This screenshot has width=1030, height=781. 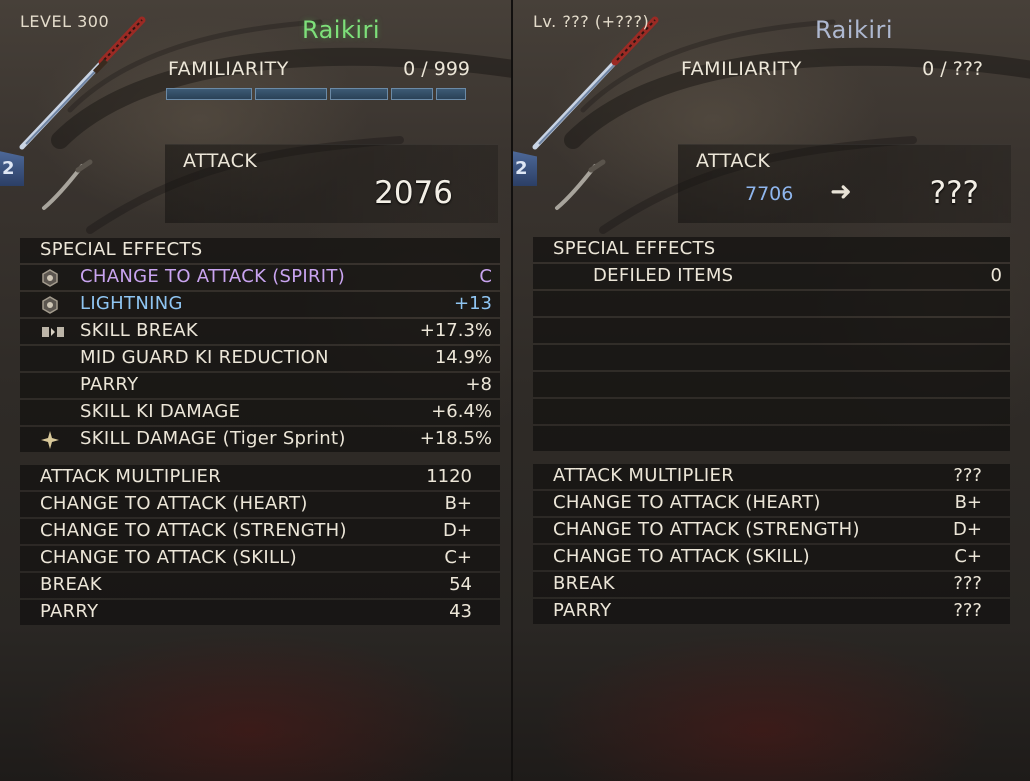 What do you see at coordinates (663, 275) in the screenshot?
I see `effect-name: DEFILED ITEMS` at bounding box center [663, 275].